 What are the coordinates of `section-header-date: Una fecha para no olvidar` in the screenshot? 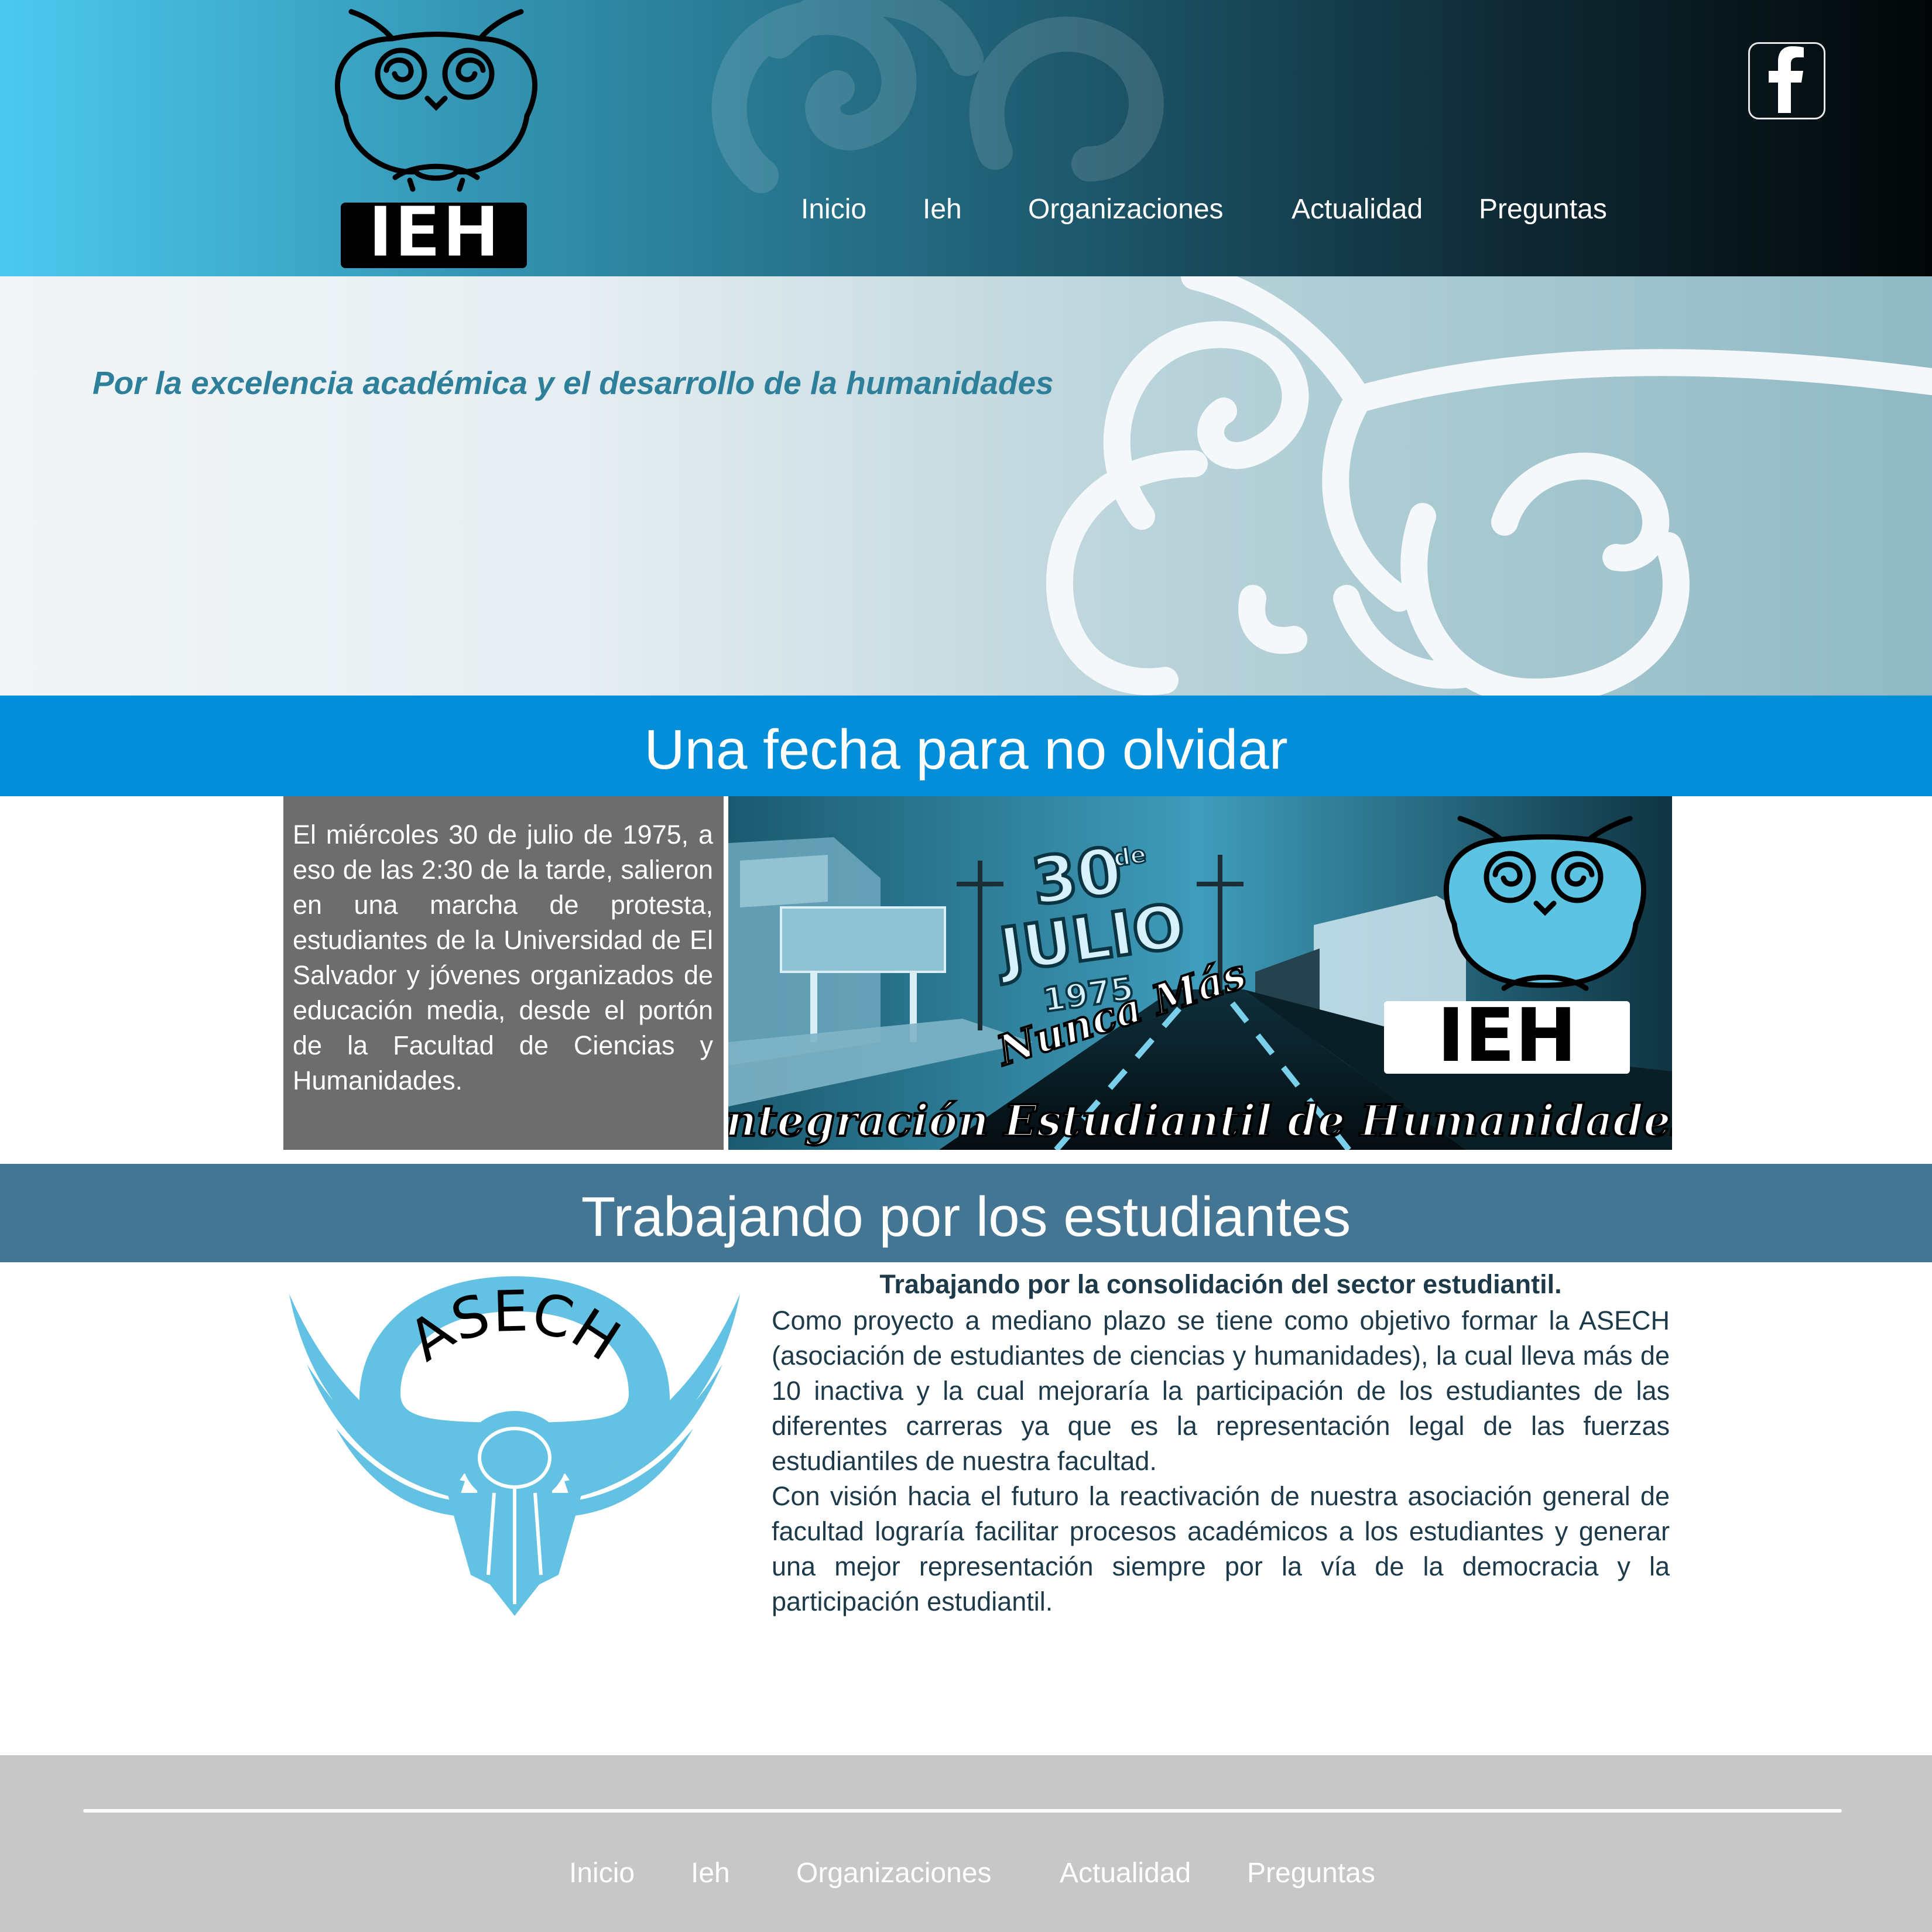 It's located at (966, 746).